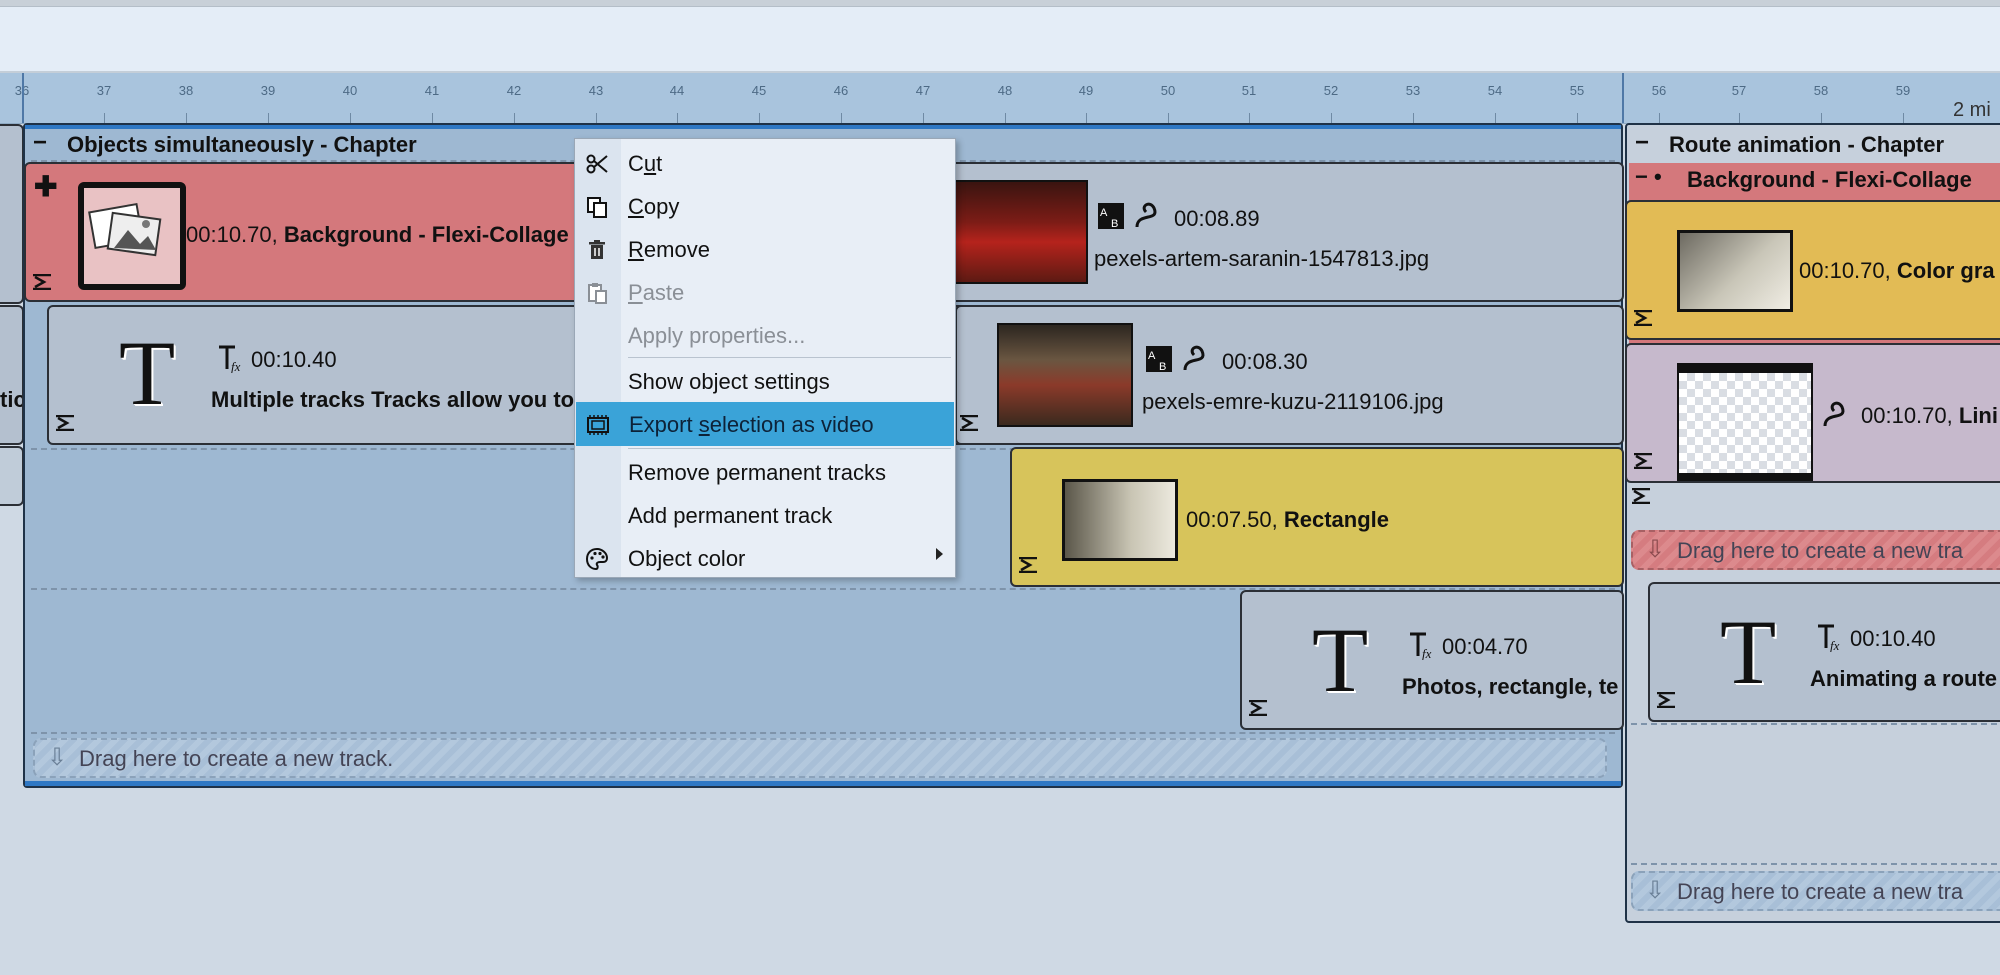 The image size is (2000, 975). Describe the element at coordinates (1648, 177) in the screenshot. I see `subchapter-controls: − •` at that location.